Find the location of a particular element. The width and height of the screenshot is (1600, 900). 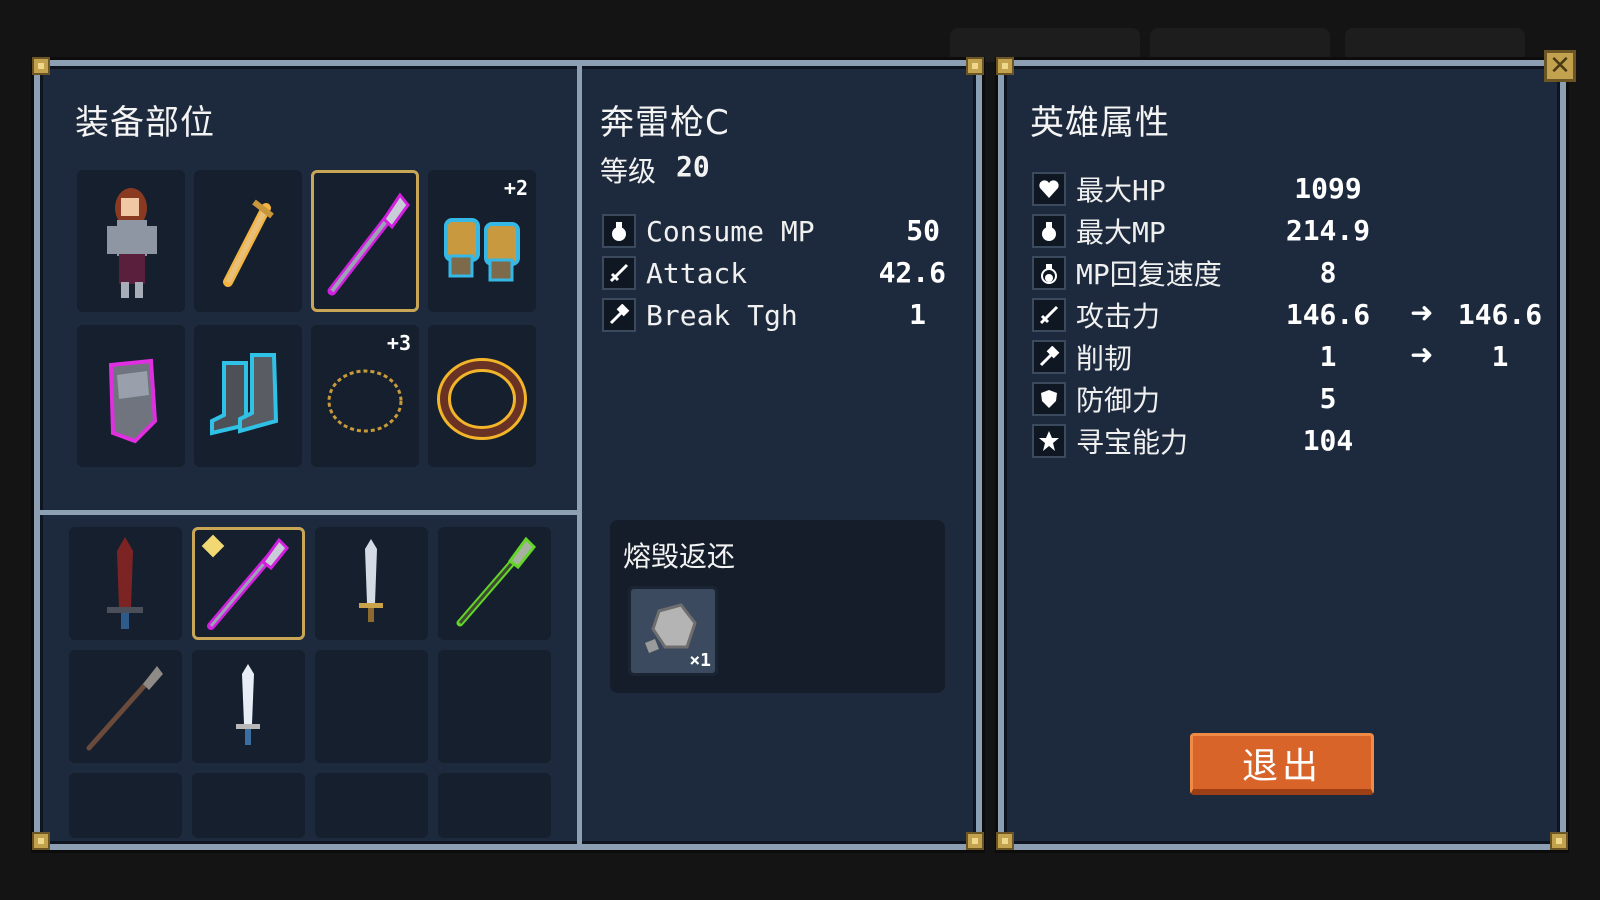

hero-attributes-title: 英雄属性 is located at coordinates (1100, 123).